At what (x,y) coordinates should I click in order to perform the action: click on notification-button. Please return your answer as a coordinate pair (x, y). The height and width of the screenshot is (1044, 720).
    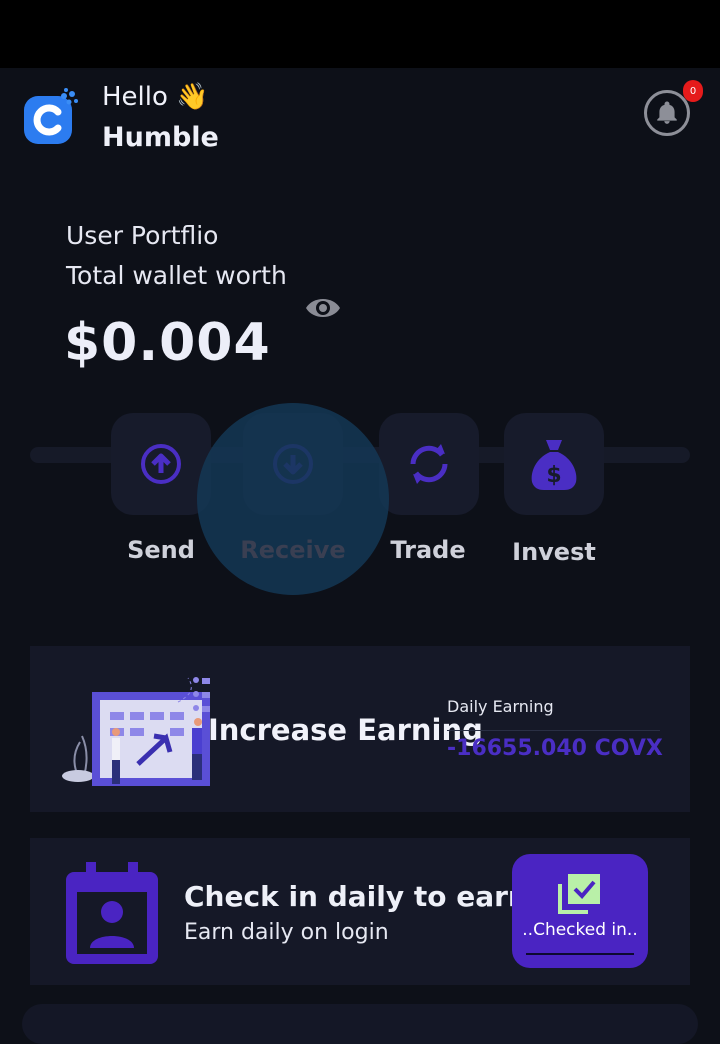
    Looking at the image, I should click on (667, 113).